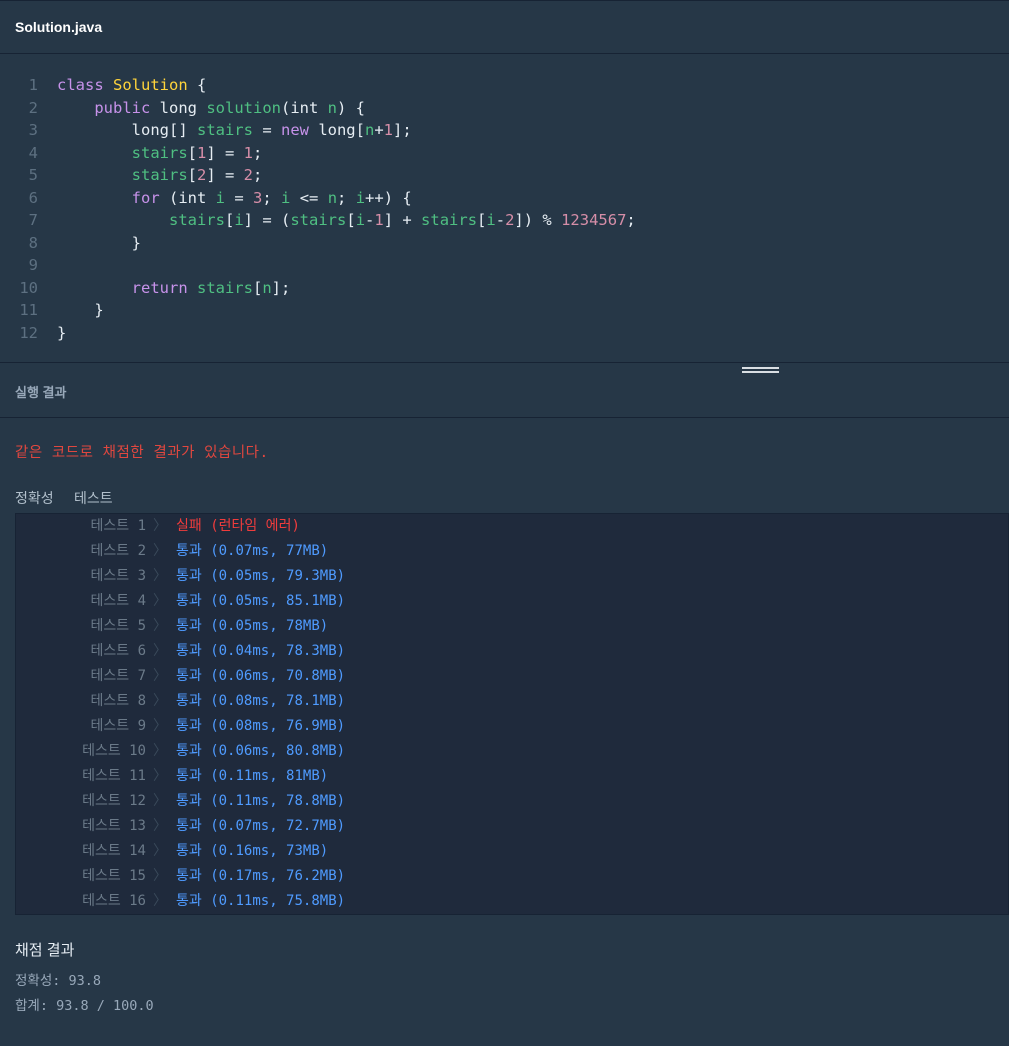  What do you see at coordinates (41, 392) in the screenshot?
I see `result-title: 실행 결과` at bounding box center [41, 392].